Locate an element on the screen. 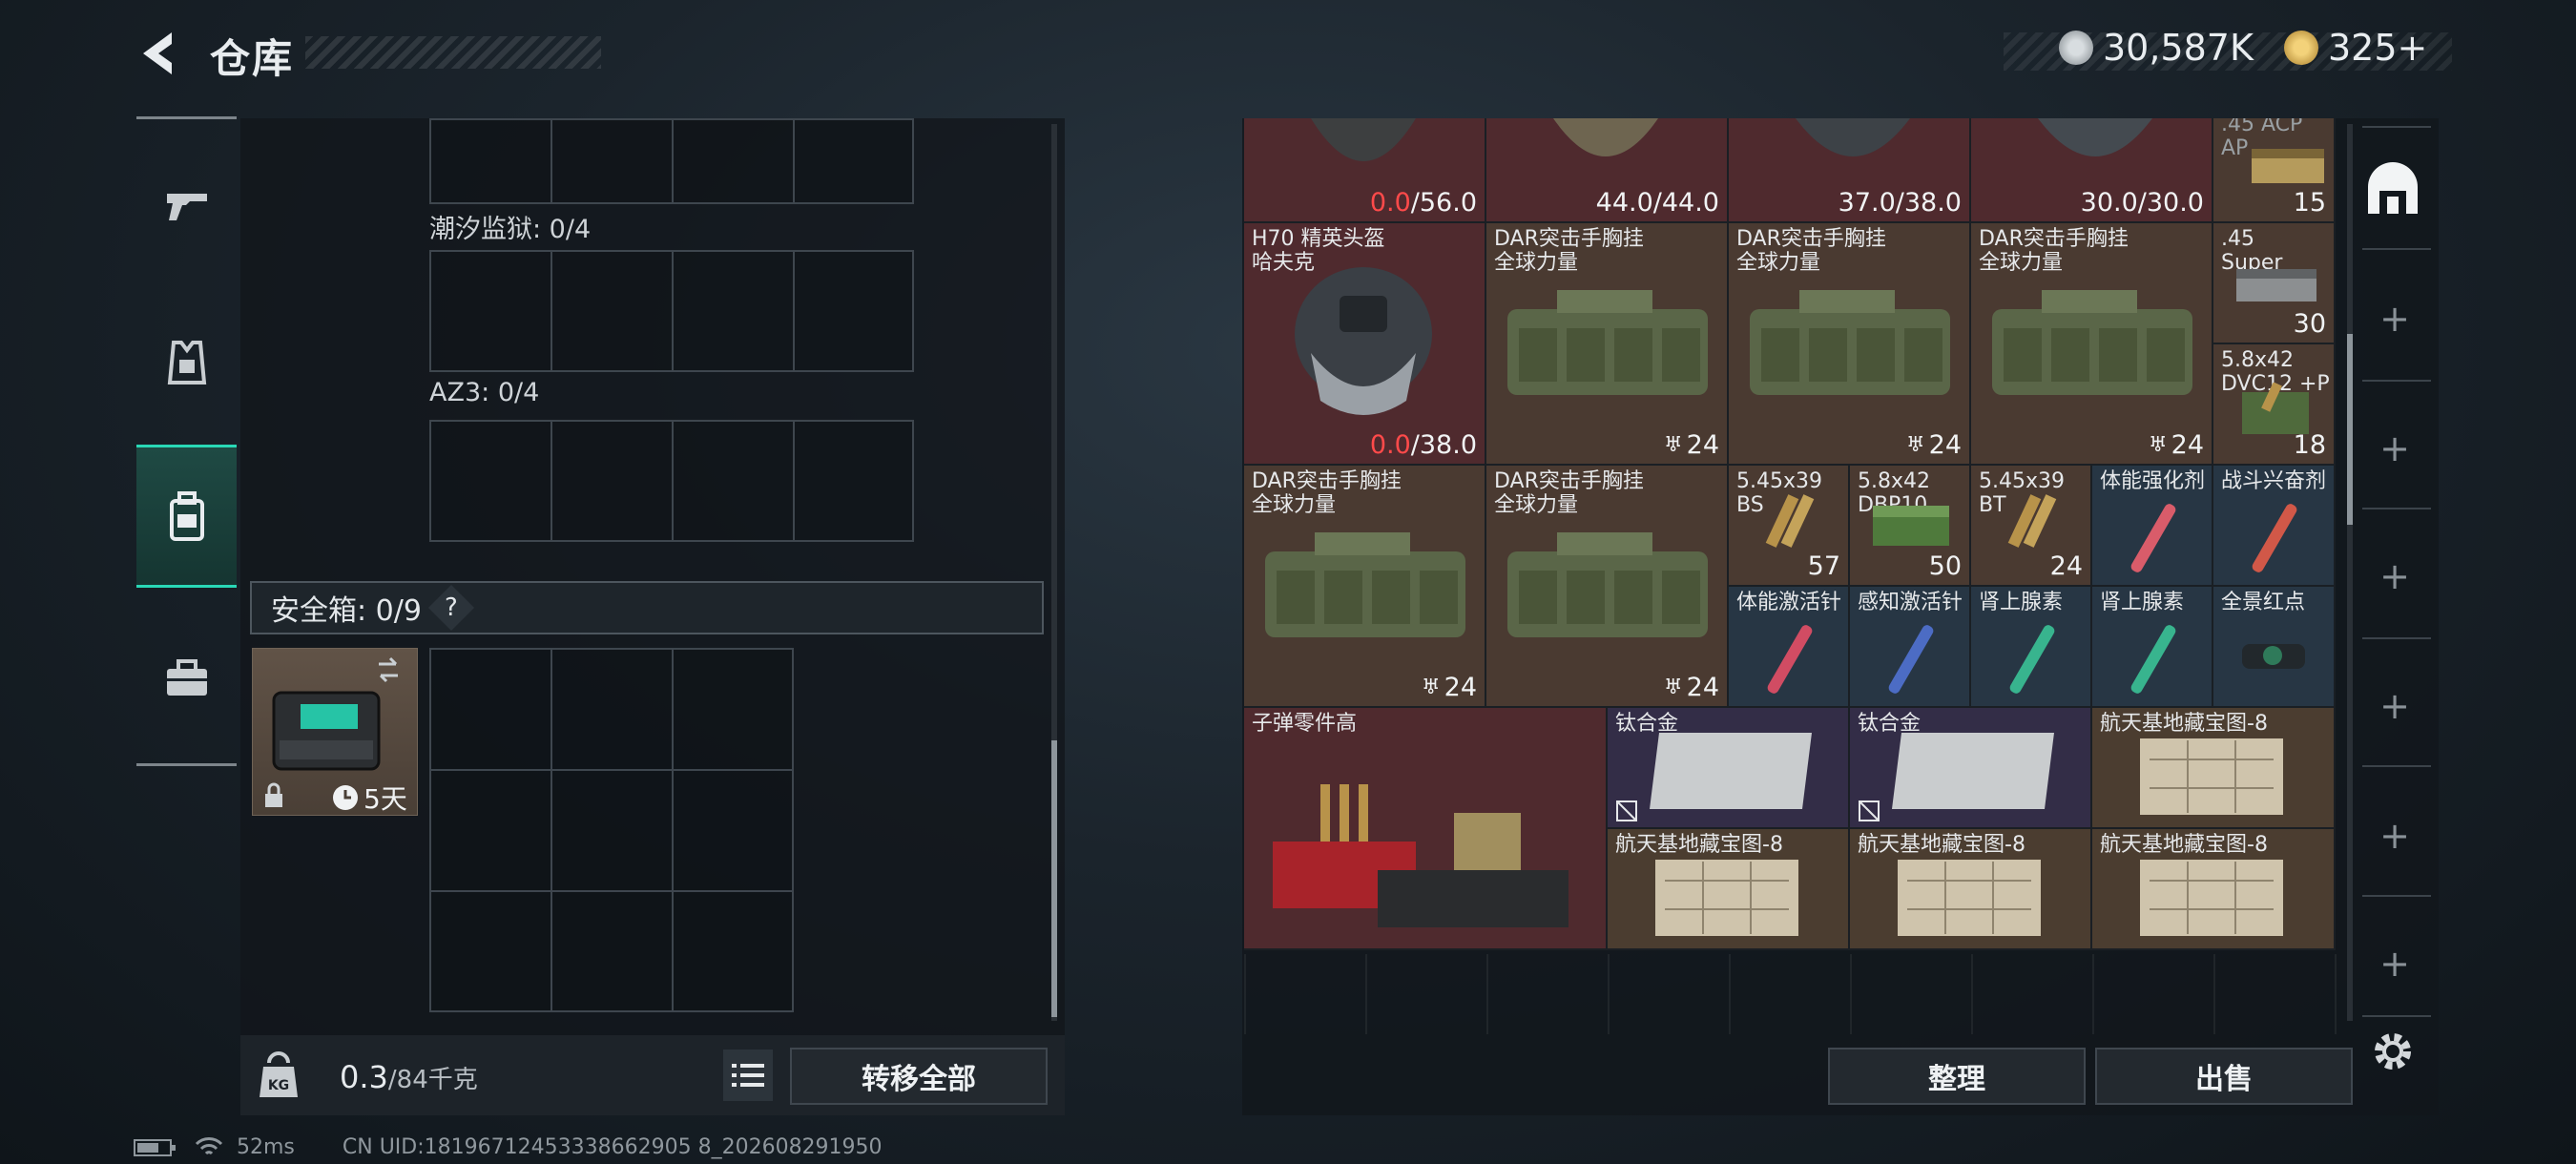  stash-item-ammo: .45 ACP AP 15 is located at coordinates (2274, 170).